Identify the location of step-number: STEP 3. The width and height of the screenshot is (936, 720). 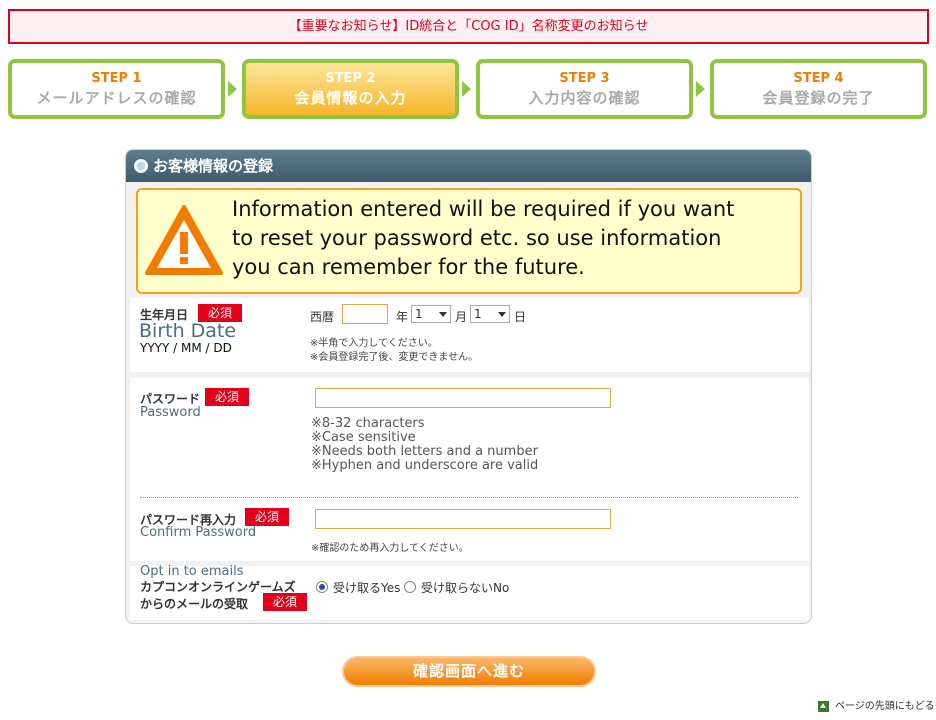
(584, 78).